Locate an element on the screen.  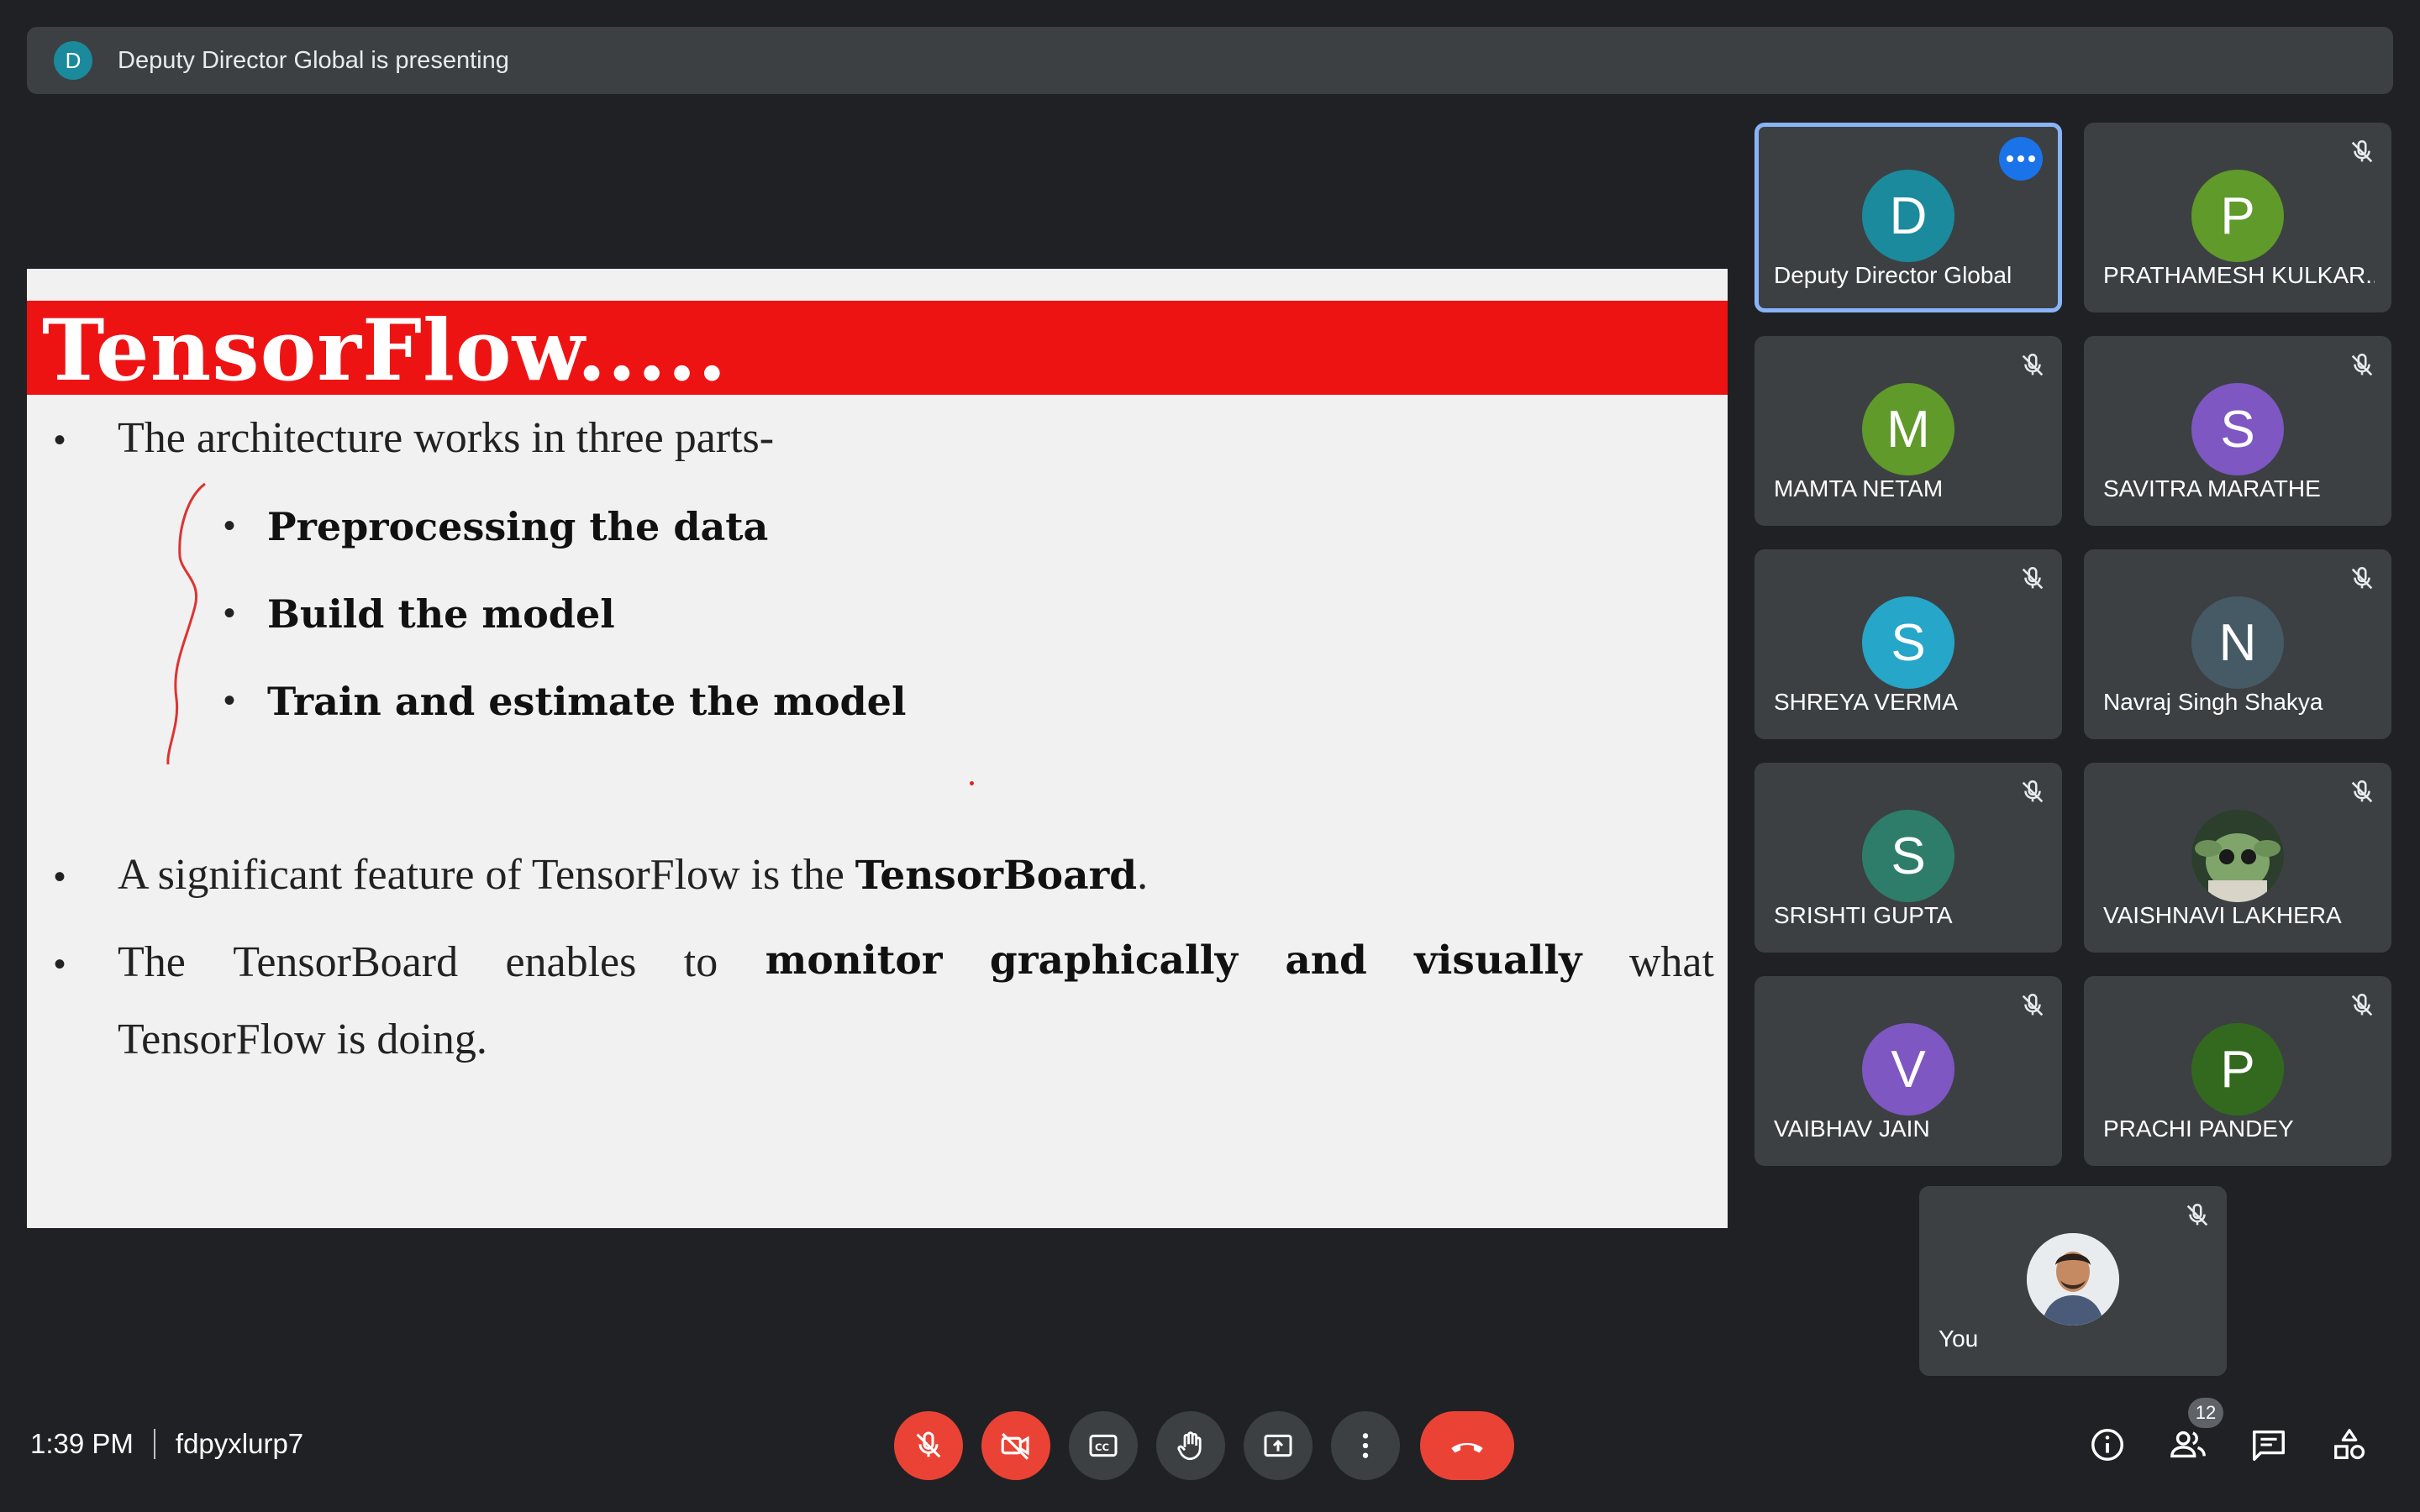
people-button is located at coordinates (2188, 1445).